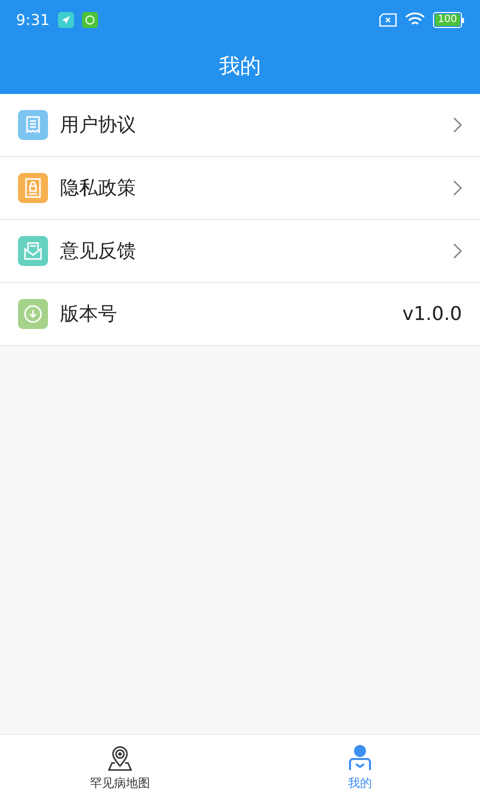 The width and height of the screenshot is (480, 800). What do you see at coordinates (89, 314) in the screenshot?
I see `menu-label: 版本号` at bounding box center [89, 314].